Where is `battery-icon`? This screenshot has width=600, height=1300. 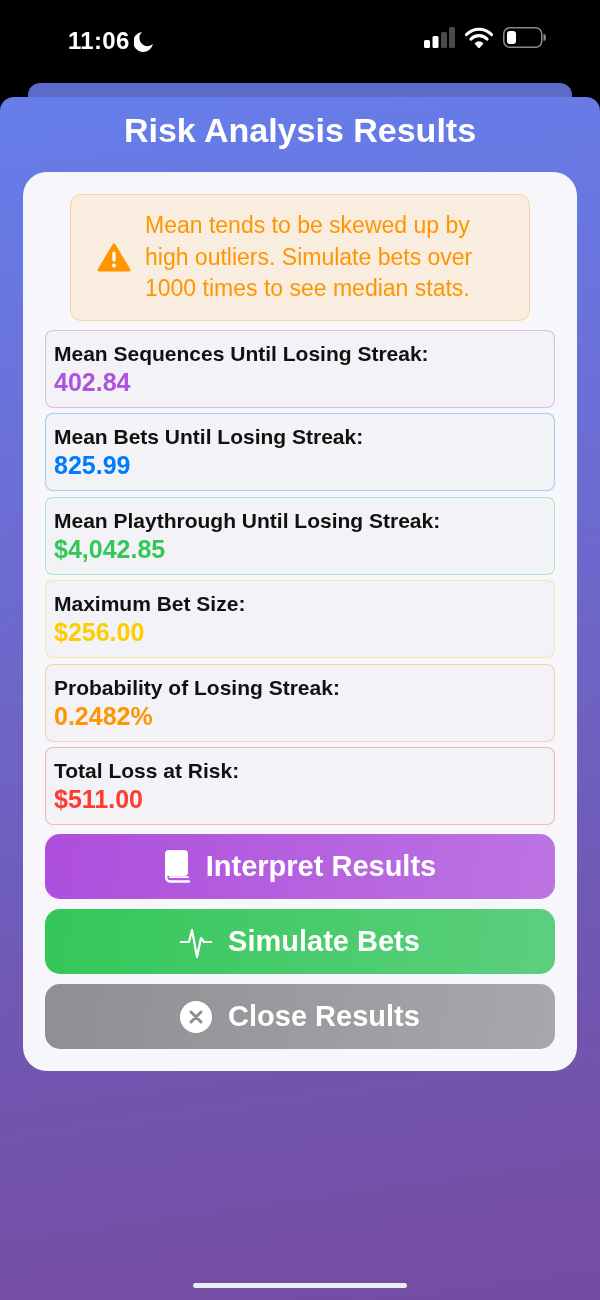
battery-icon is located at coordinates (524, 37).